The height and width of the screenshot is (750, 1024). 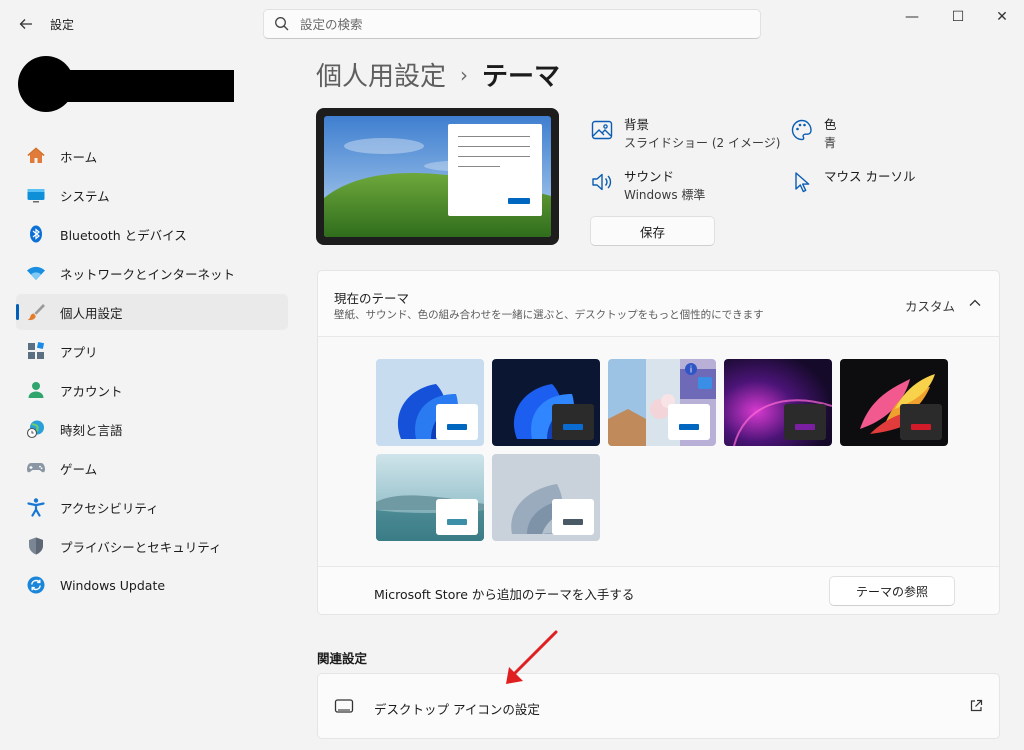 I want to click on breadcrumb: 個人用設定 › テーマ, so click(x=438, y=74).